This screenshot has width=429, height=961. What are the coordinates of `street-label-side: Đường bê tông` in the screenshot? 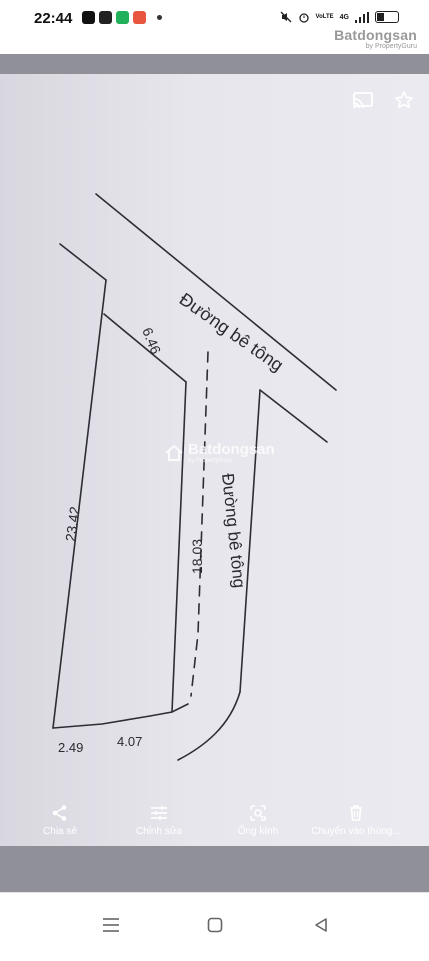 It's located at (233, 530).